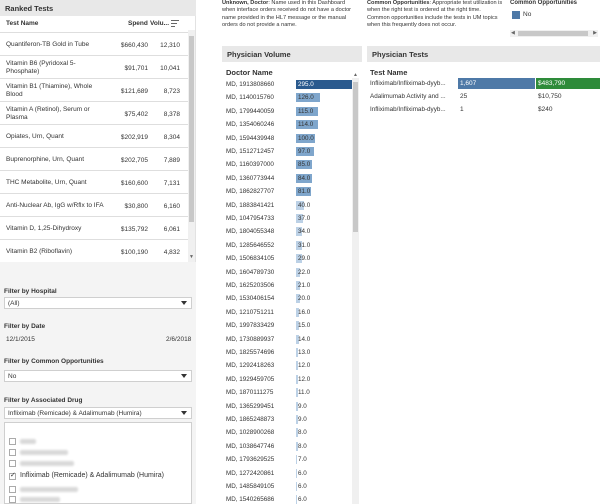 This screenshot has height=504, width=600. I want to click on physician-row: MD, 1530406154 20.0, so click(288, 299).